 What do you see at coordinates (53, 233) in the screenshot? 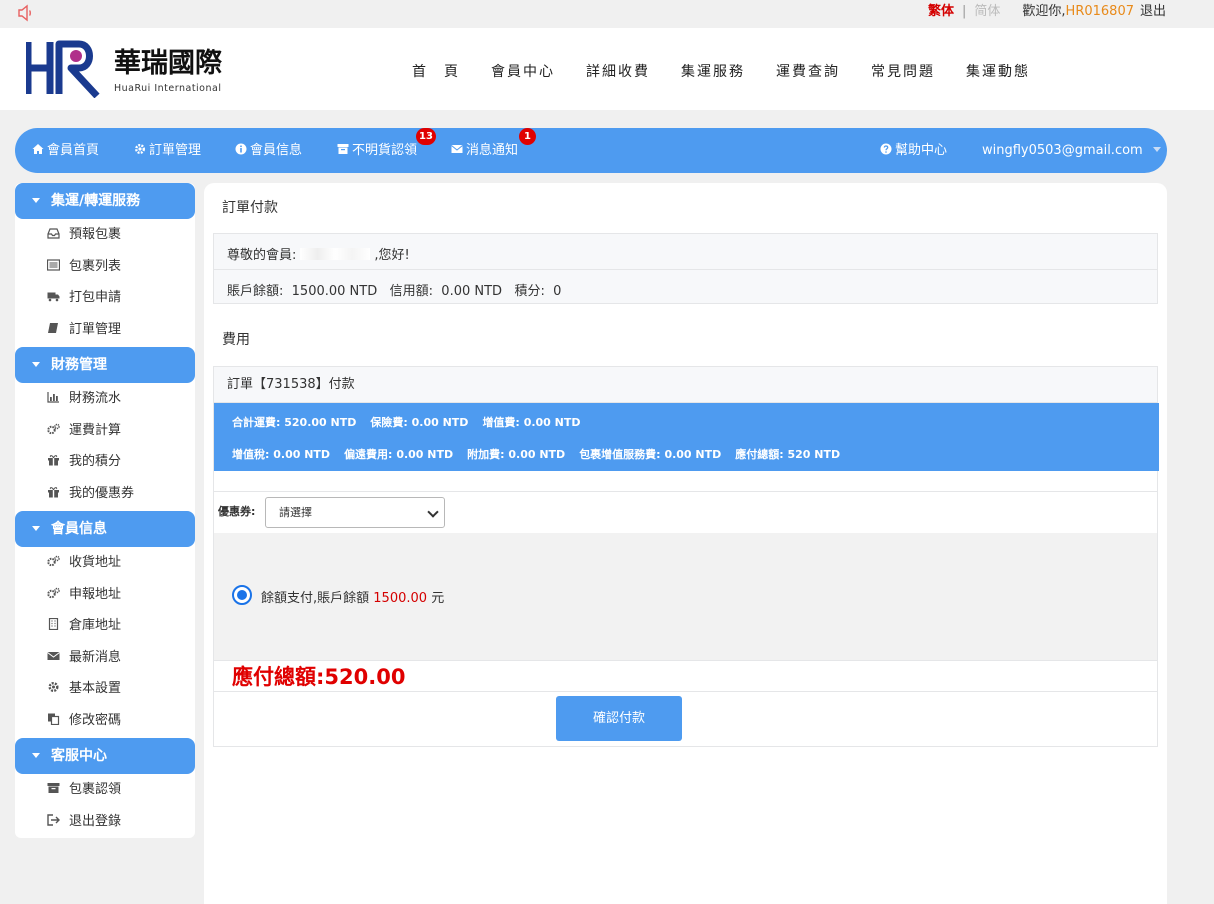
I see `inbox-icon` at bounding box center [53, 233].